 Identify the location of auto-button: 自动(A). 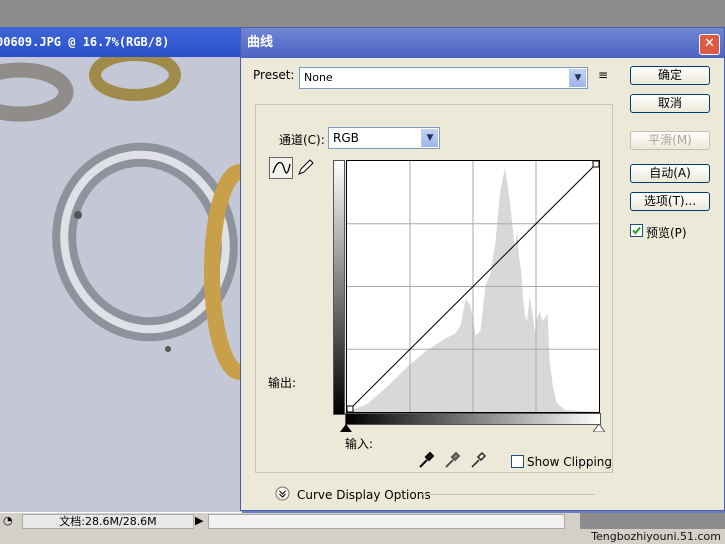
(670, 173).